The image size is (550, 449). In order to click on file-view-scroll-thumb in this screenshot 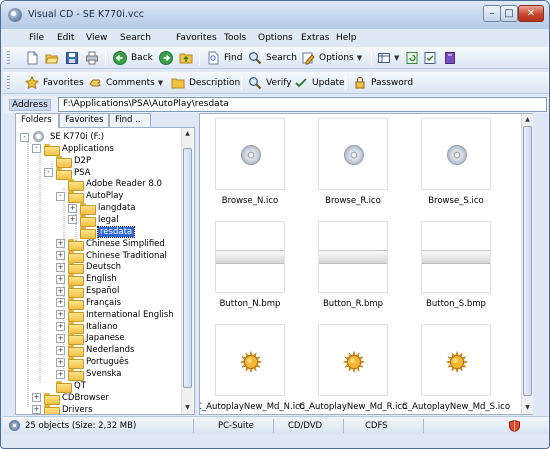, I will do `click(527, 261)`.